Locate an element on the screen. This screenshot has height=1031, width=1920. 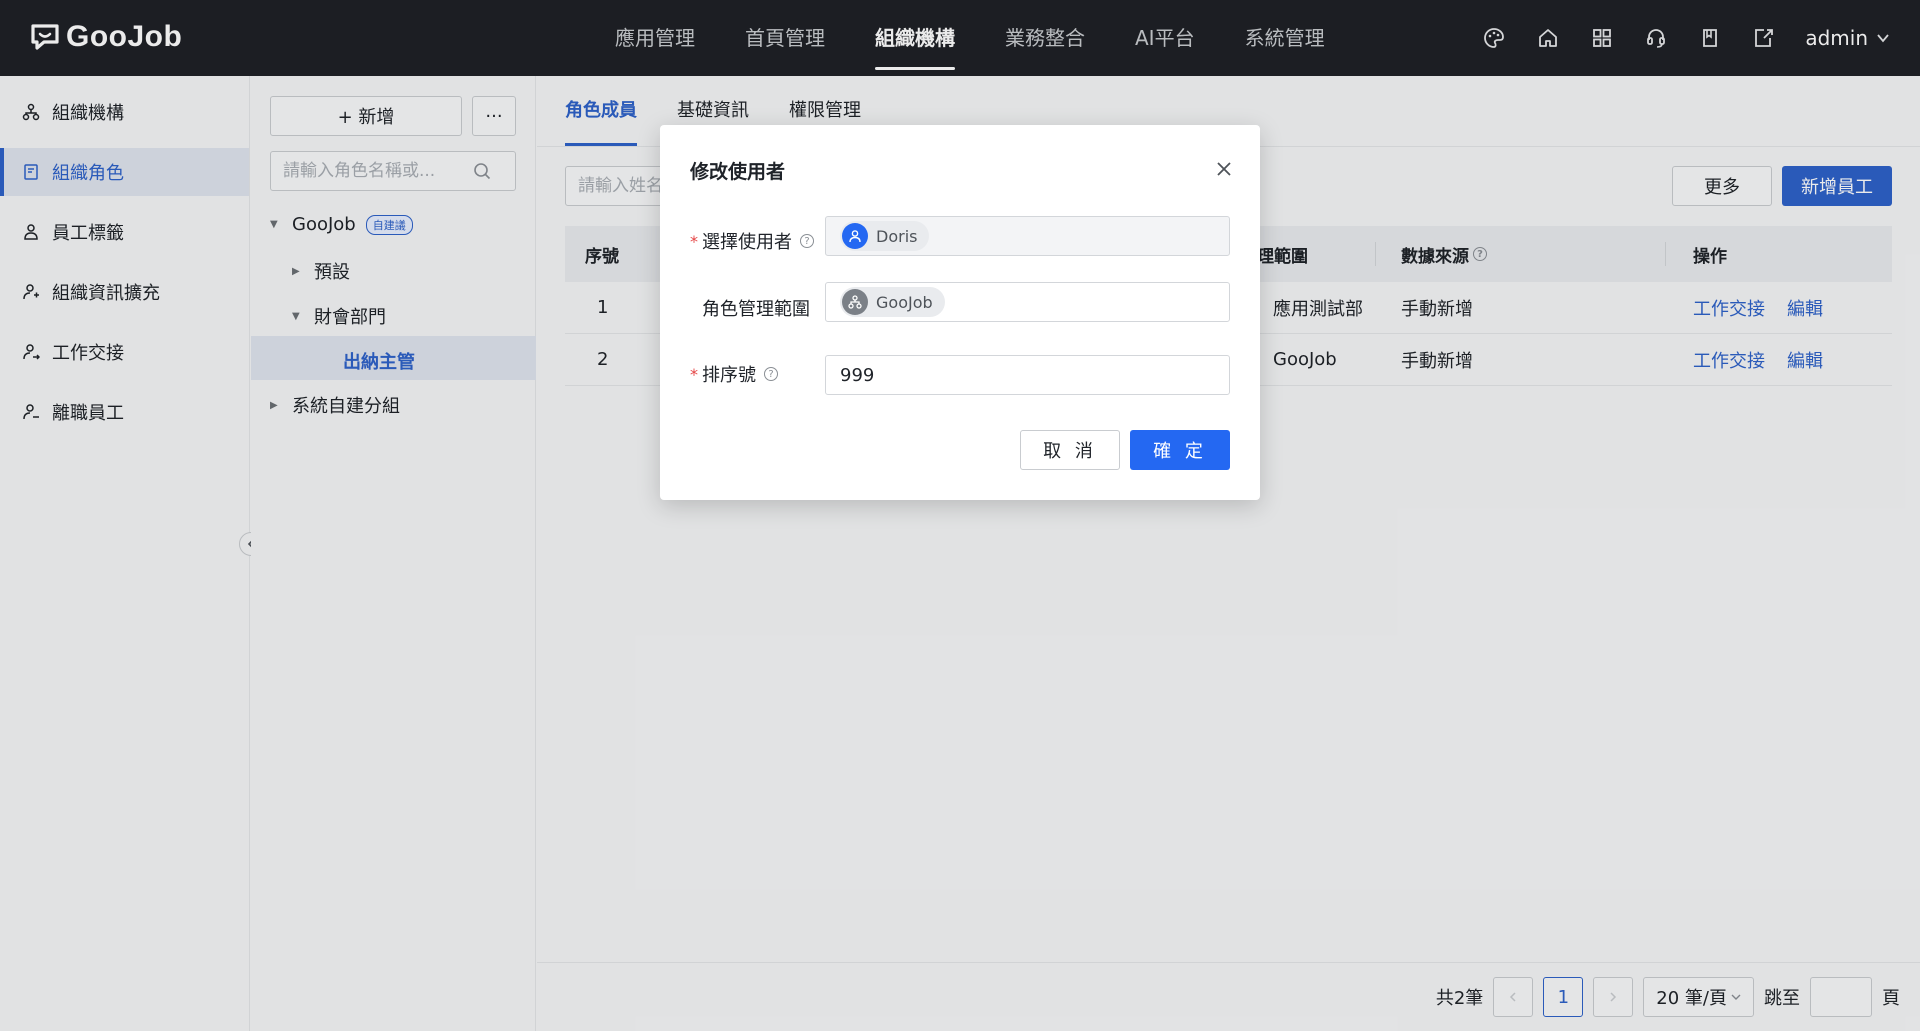
order-field is located at coordinates (1027, 375).